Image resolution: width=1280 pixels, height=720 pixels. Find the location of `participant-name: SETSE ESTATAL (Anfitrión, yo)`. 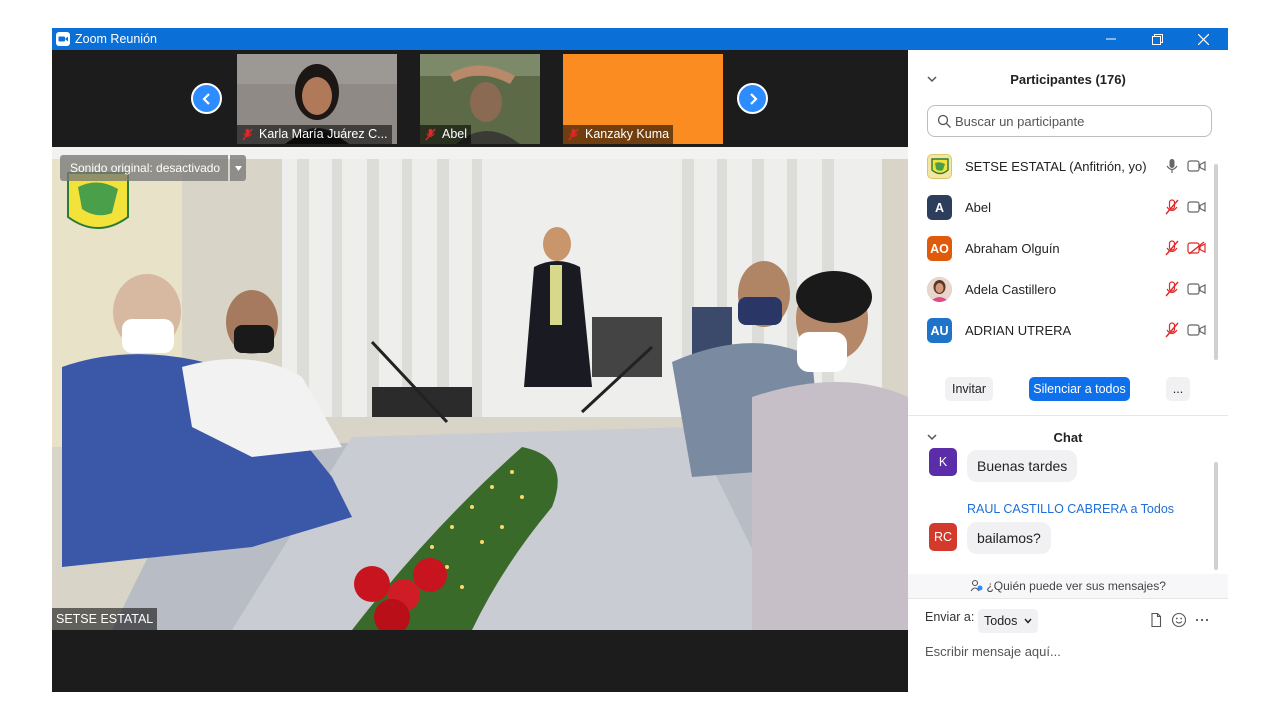

participant-name: SETSE ESTATAL (Anfitrión, yo) is located at coordinates (1056, 166).